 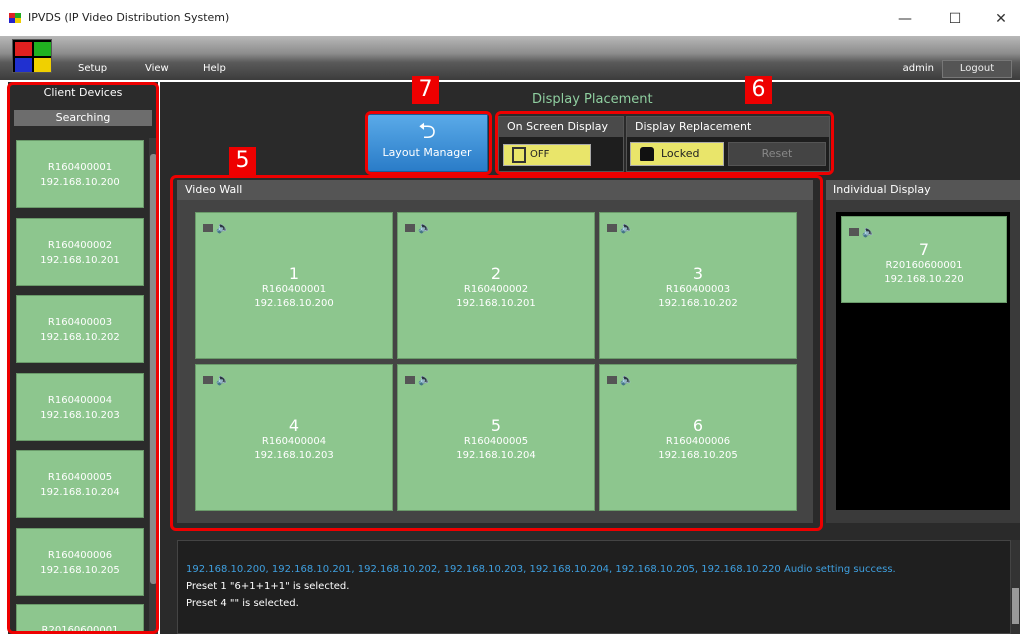 I want to click on individual-display-title: Individual Display, so click(x=923, y=190).